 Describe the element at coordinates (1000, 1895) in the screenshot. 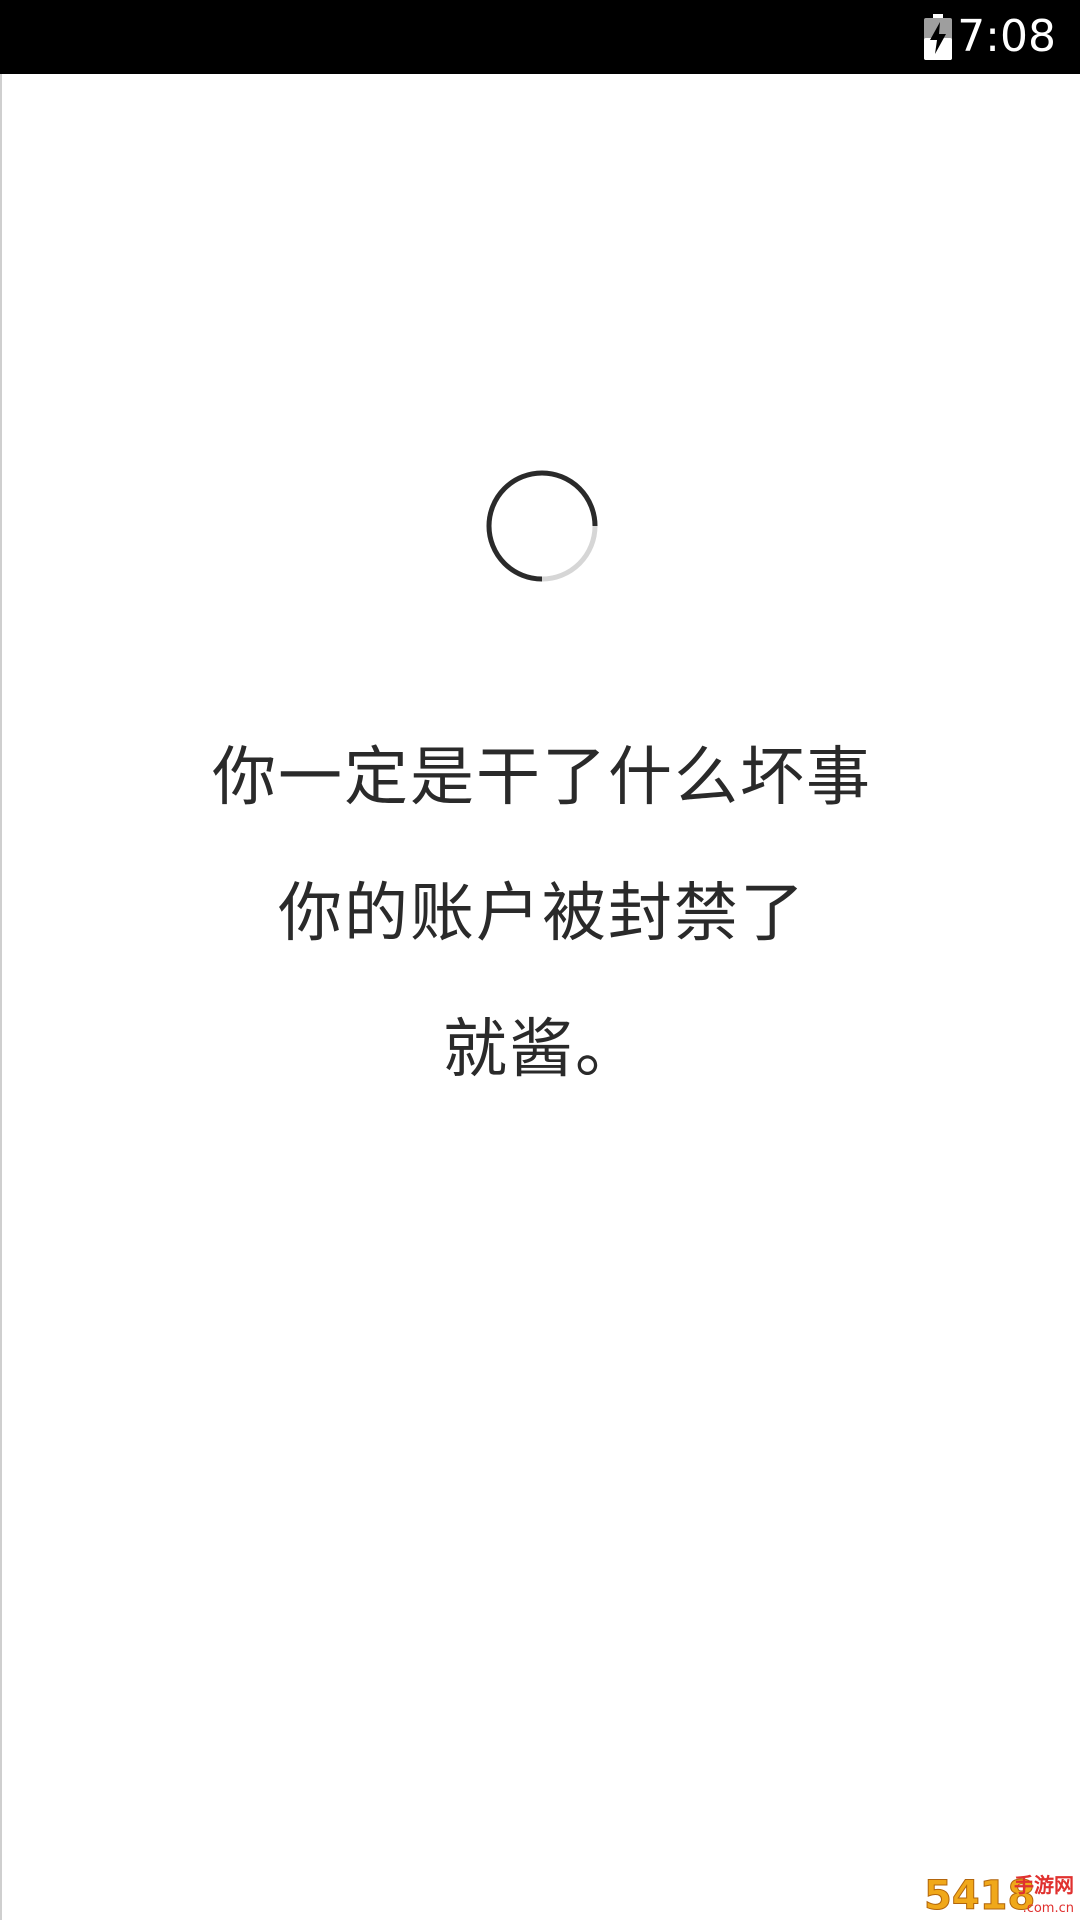

I see `site-watermark: 5418 手游网 .com.cn` at that location.